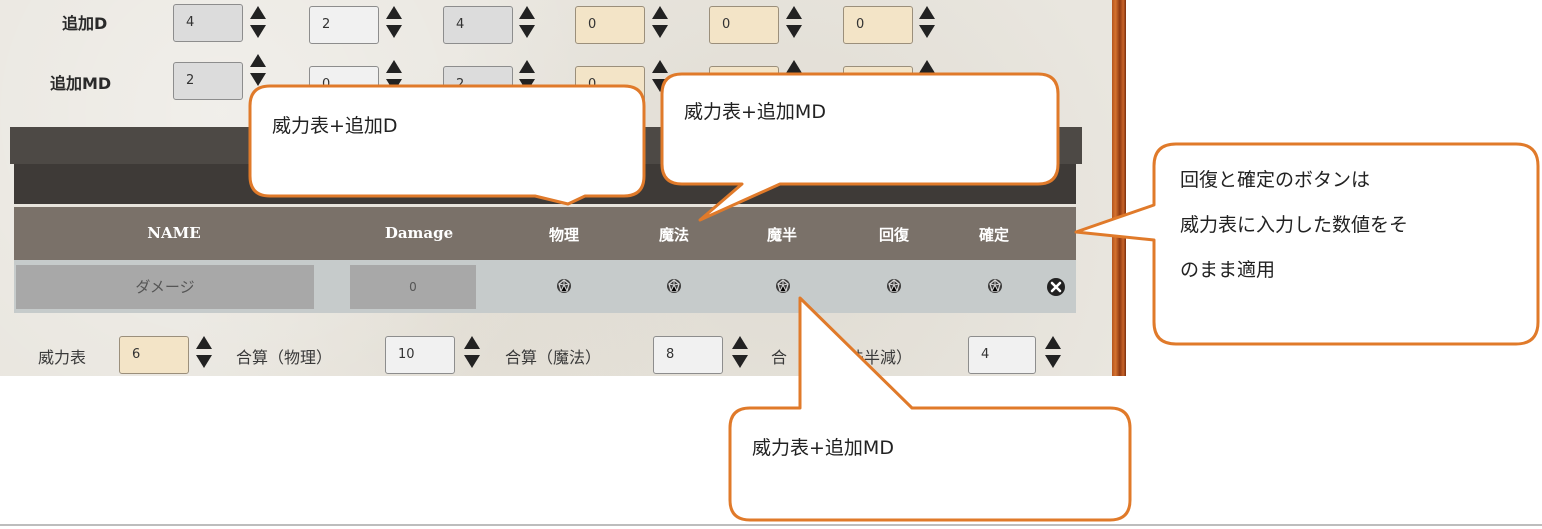  Describe the element at coordinates (1228, 270) in the screenshot. I see `callout-3-line3: のまま適用` at that location.